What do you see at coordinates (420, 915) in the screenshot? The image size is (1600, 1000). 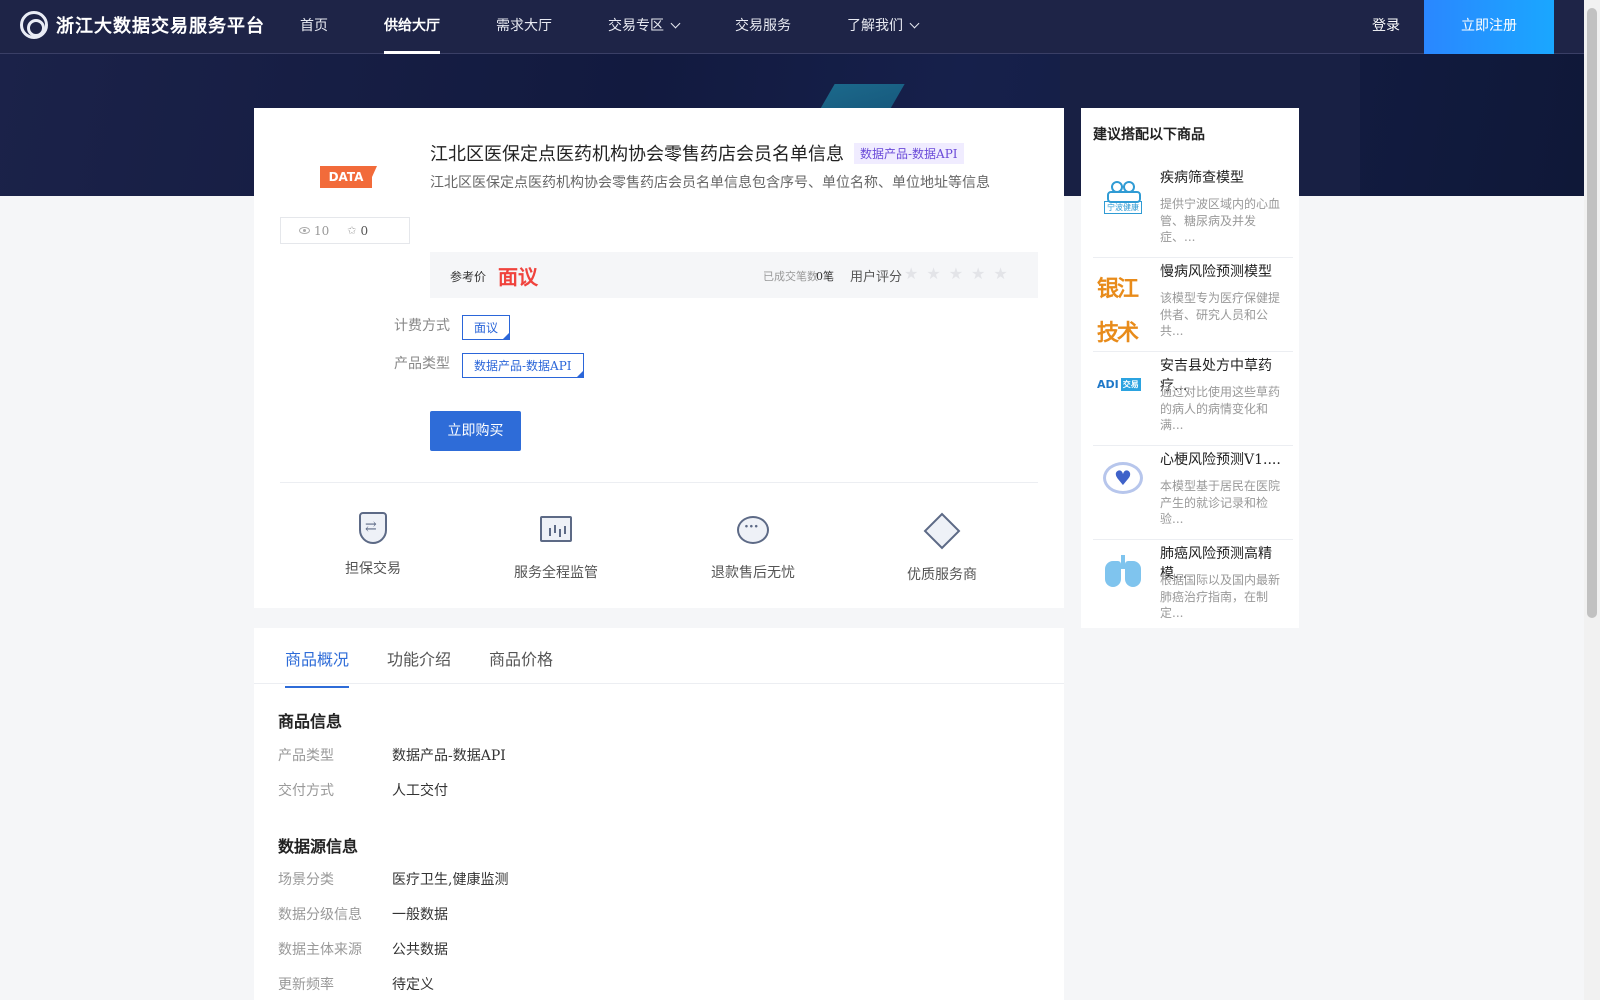 I see `info-value: 一般数据` at bounding box center [420, 915].